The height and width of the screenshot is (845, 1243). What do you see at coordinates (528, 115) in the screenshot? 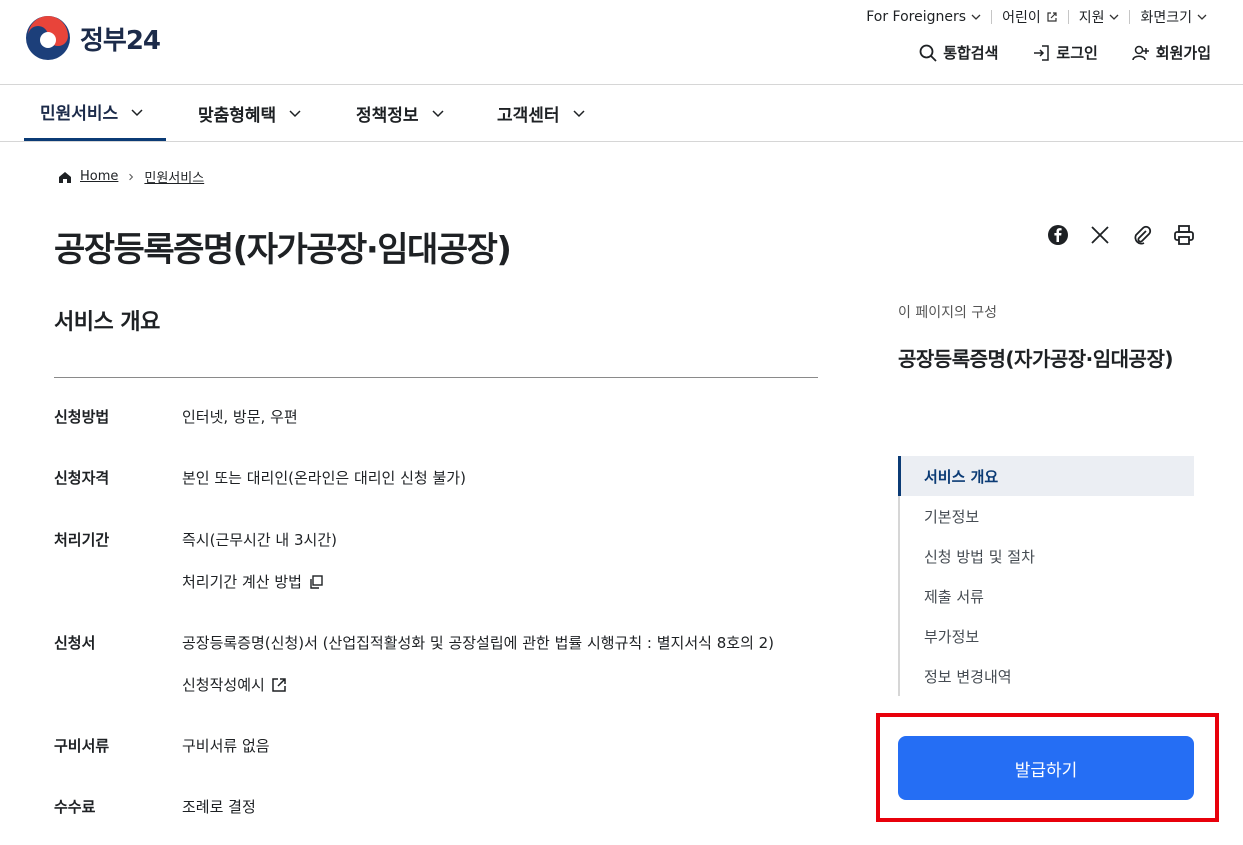
I see `nav-label: 고객센터` at bounding box center [528, 115].